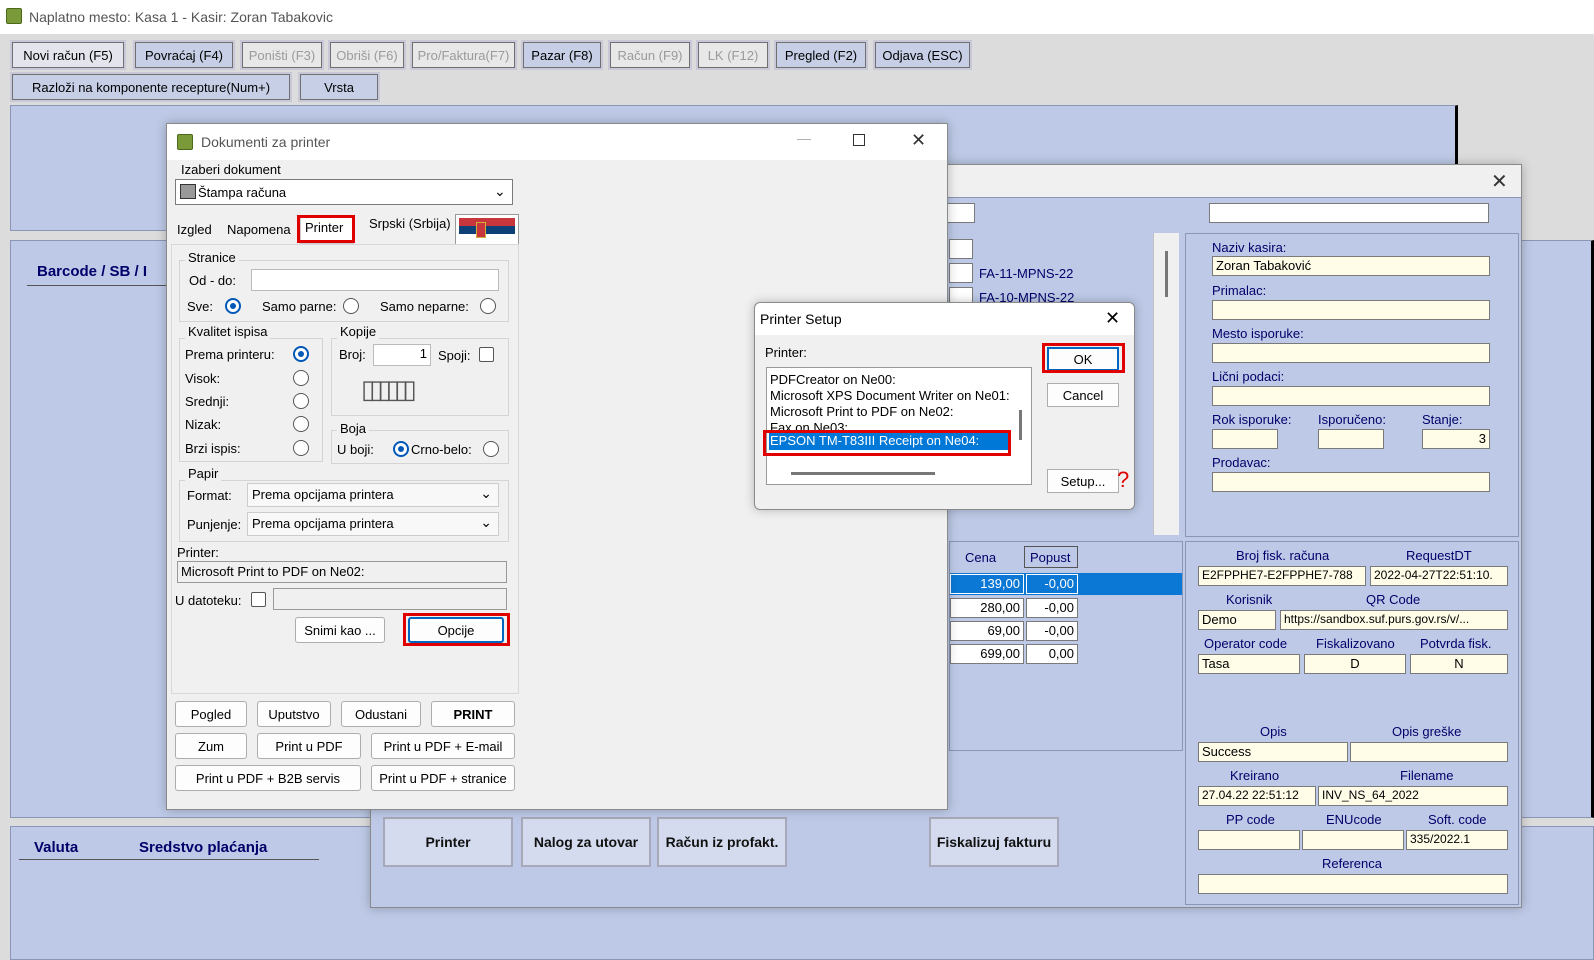 Image resolution: width=1594 pixels, height=960 pixels. Describe the element at coordinates (443, 746) in the screenshot. I see `print-pdf-email-button: Print u PDF + E-mail` at that location.